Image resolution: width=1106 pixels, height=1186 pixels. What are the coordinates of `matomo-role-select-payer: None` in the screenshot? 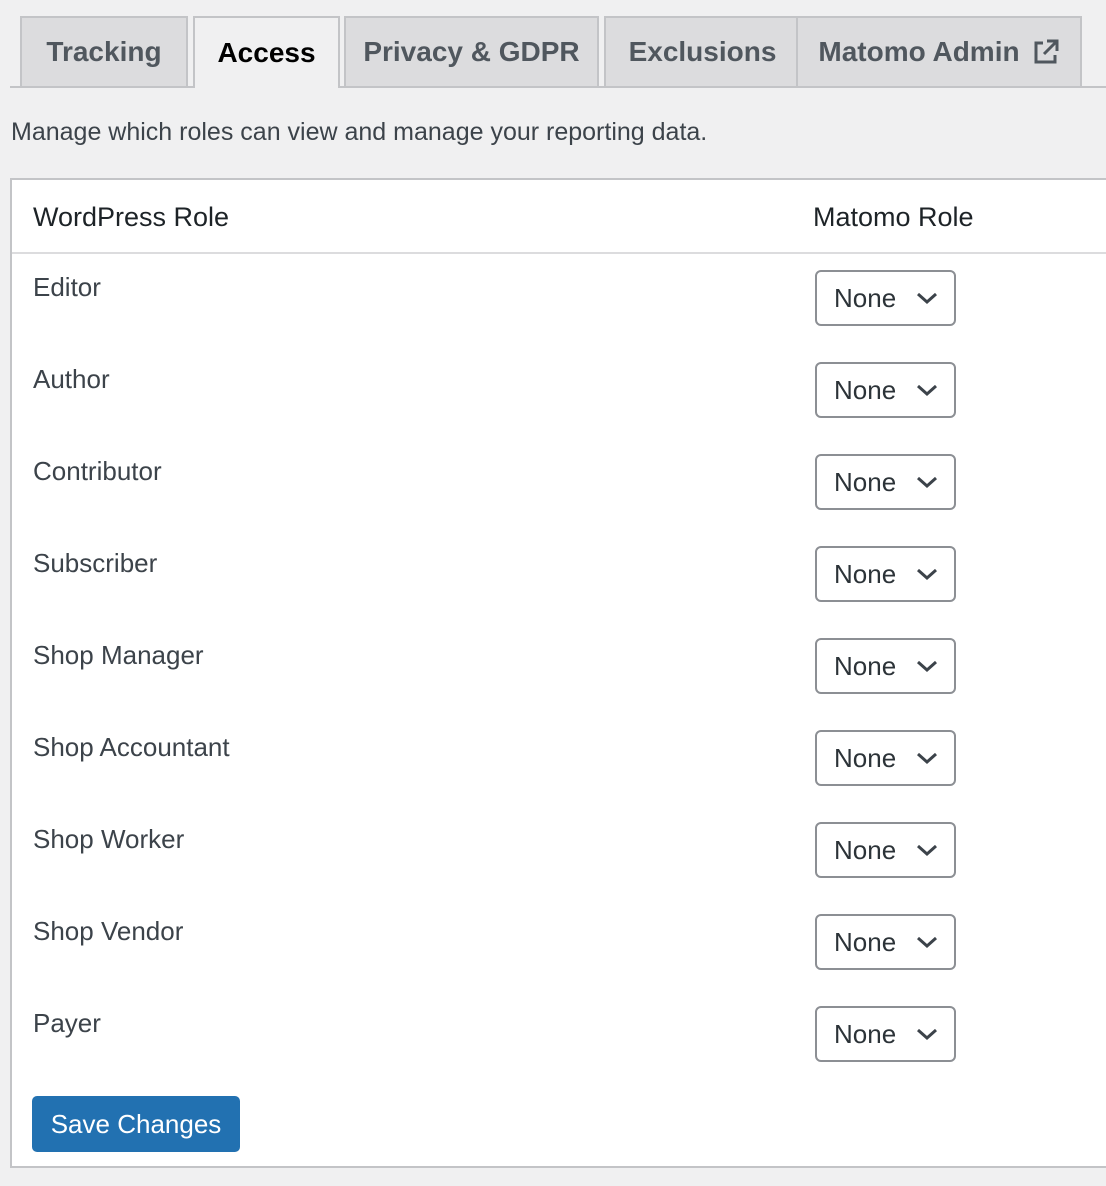 It's located at (885, 1034).